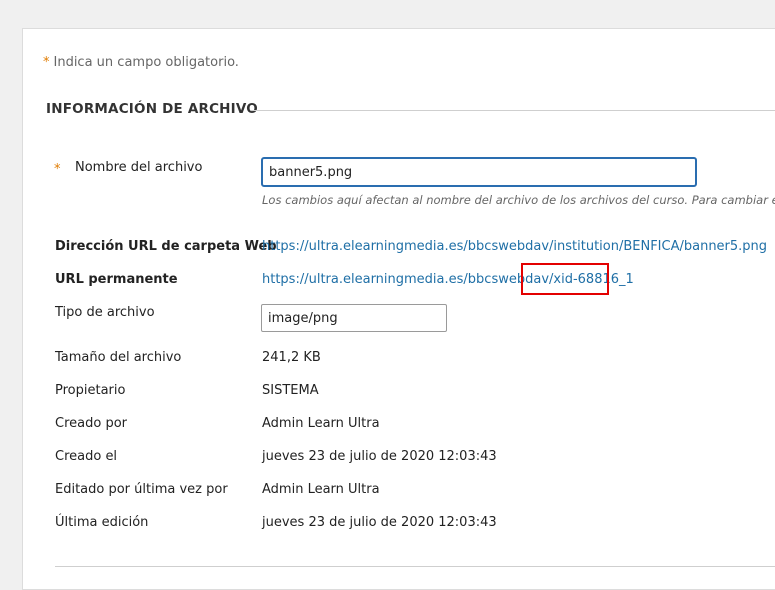 This screenshot has width=775, height=590. Describe the element at coordinates (141, 489) in the screenshot. I see `last-edited-by-label: Editado por última vez por` at that location.